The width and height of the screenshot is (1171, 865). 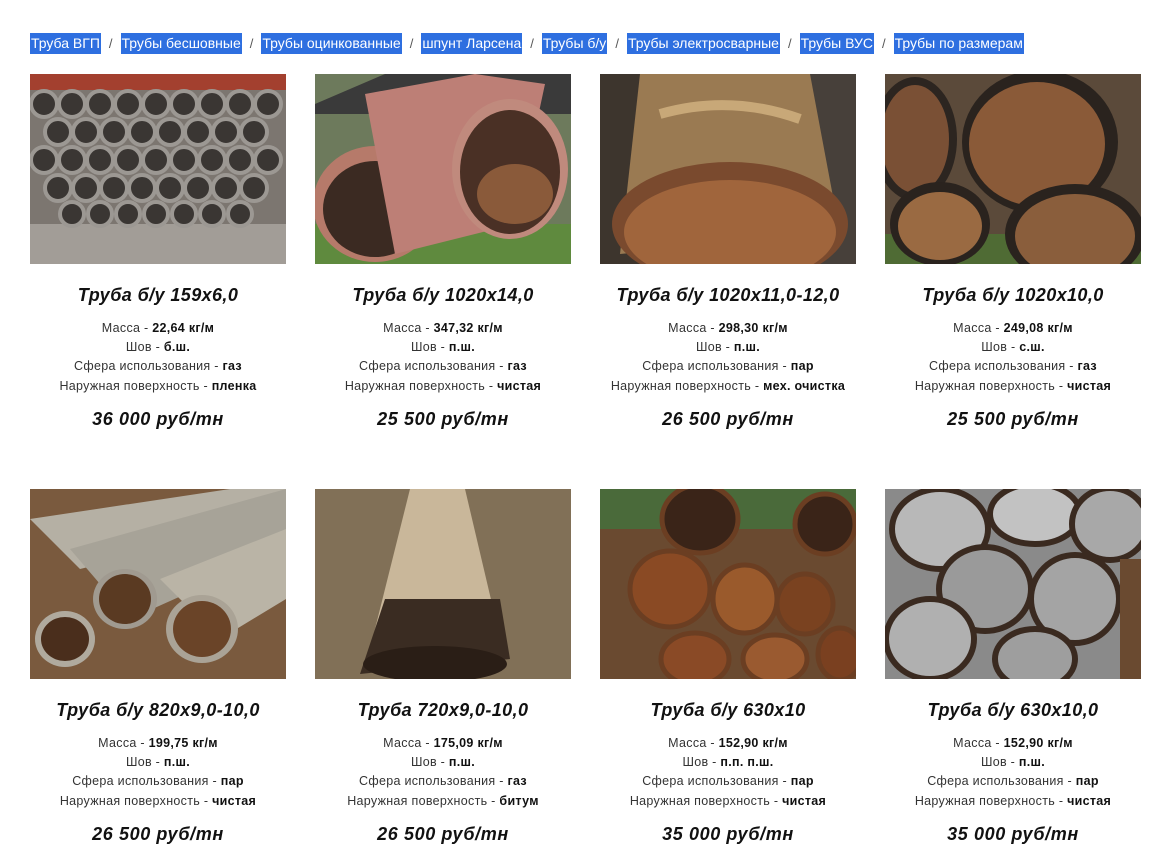 I want to click on spec-mass: Масса - 152,90 кг/м, so click(x=728, y=743).